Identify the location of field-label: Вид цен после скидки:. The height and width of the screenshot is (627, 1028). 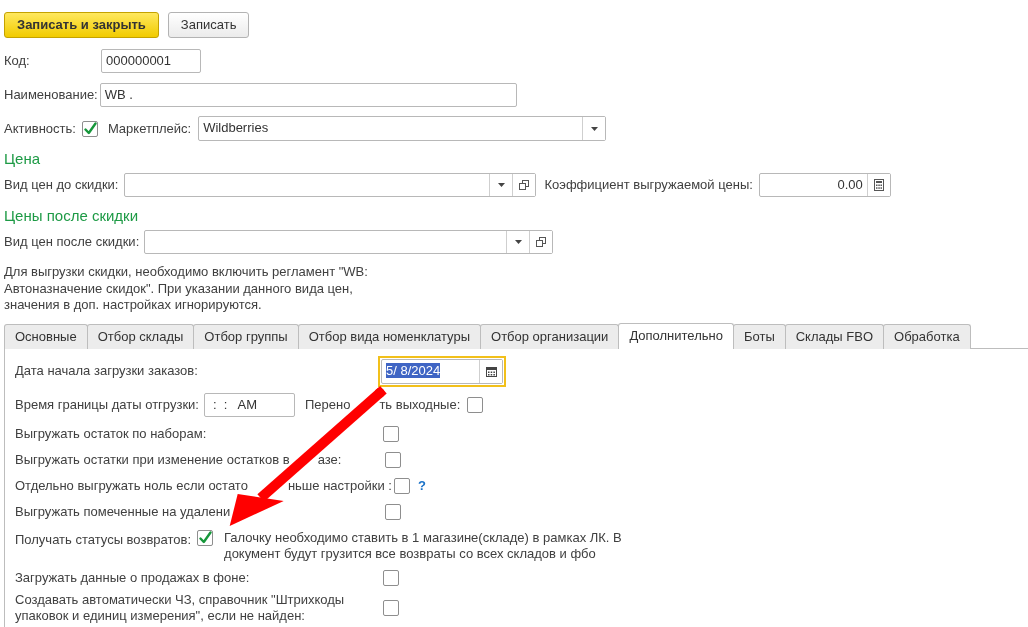
(72, 242).